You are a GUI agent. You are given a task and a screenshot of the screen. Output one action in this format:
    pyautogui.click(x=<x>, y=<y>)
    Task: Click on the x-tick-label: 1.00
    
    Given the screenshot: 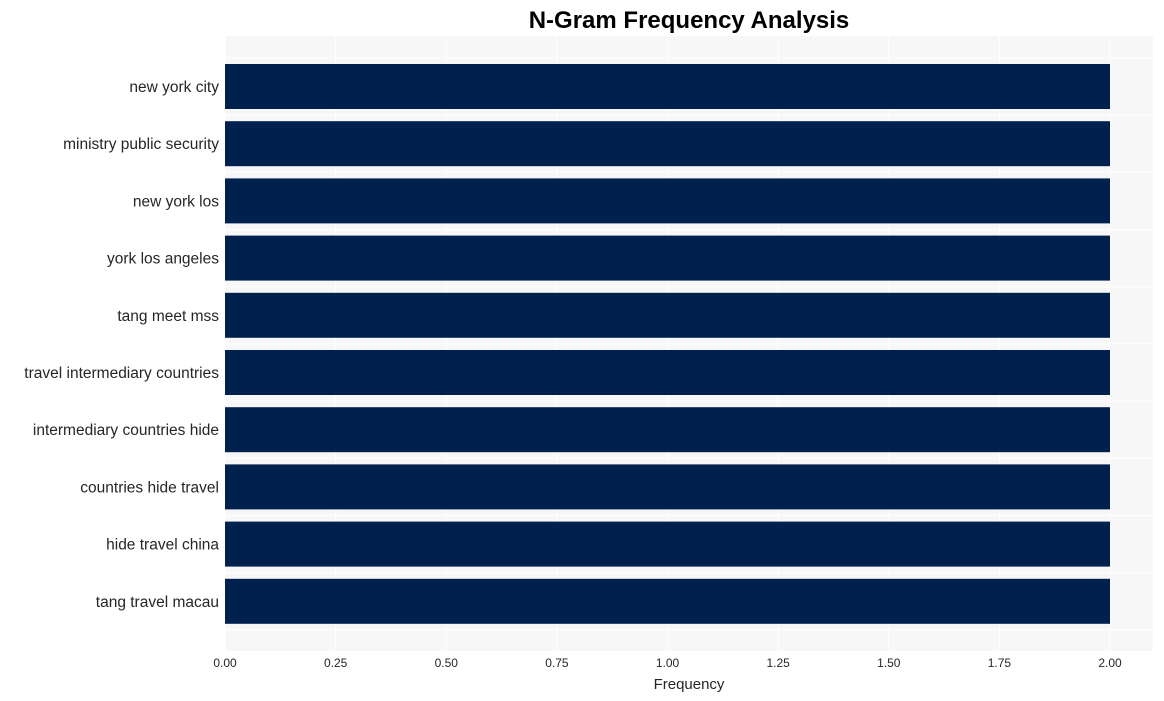 What is the action you would take?
    pyautogui.click(x=668, y=663)
    